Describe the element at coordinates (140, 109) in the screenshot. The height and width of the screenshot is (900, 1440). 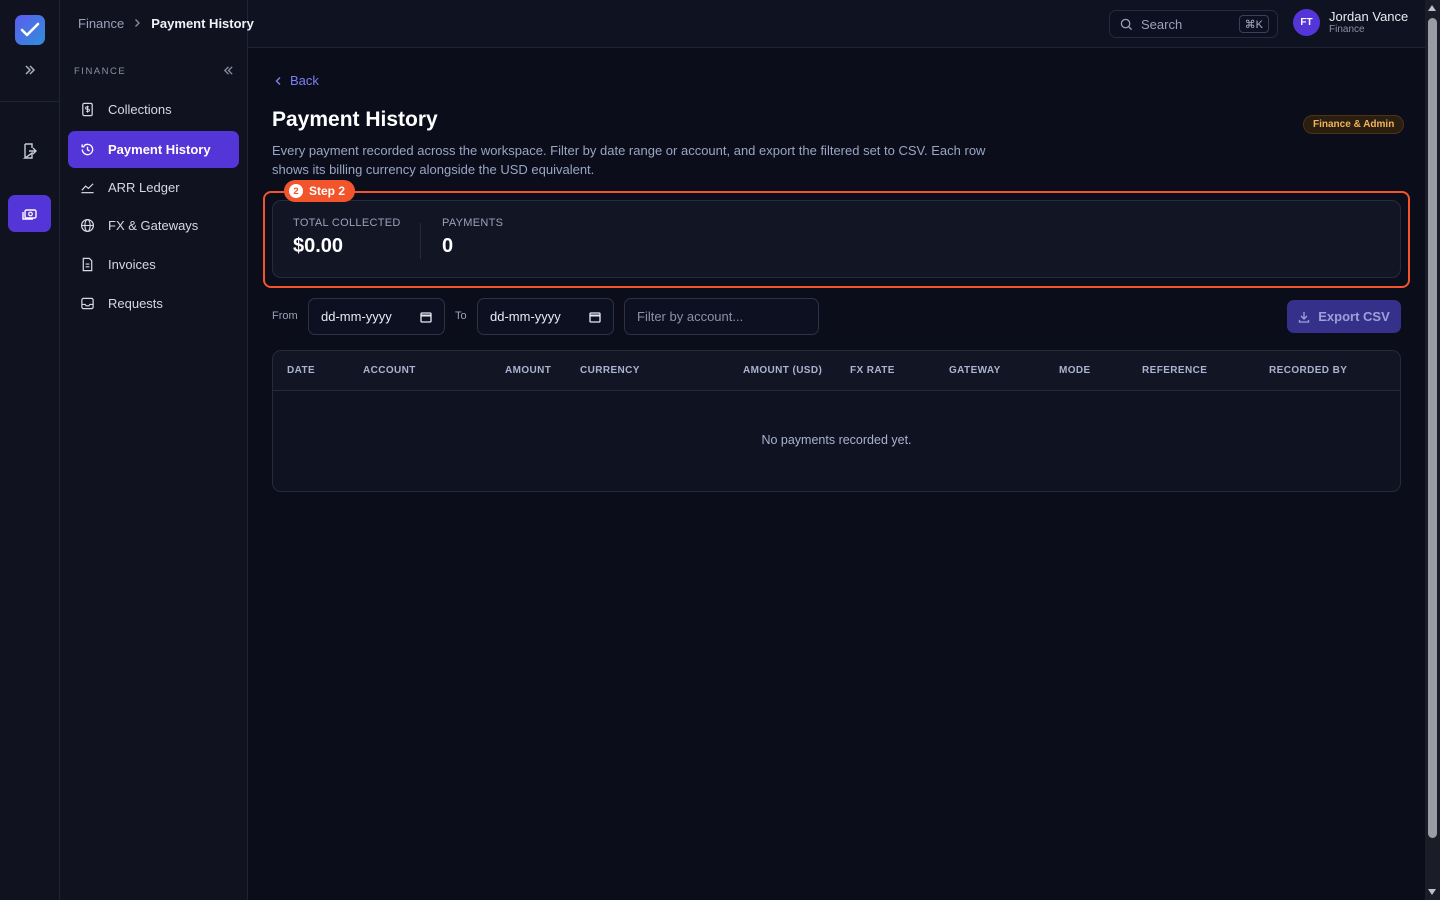
I see `sidebar-item-label: Collections` at that location.